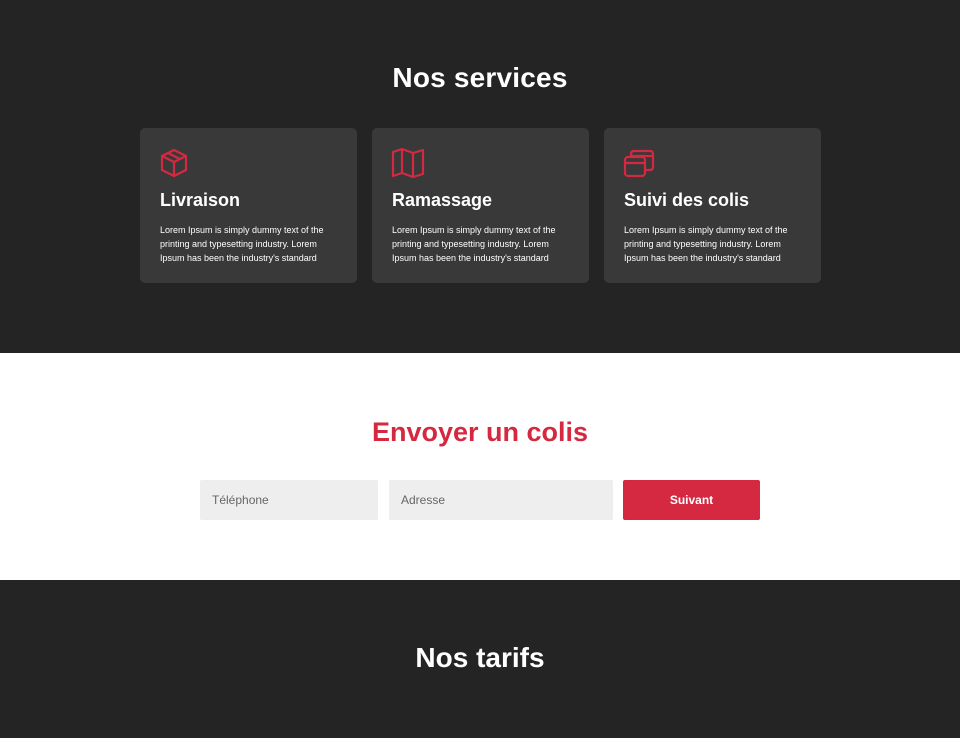 The height and width of the screenshot is (738, 960). Describe the element at coordinates (691, 500) in the screenshot. I see `next-button: Suivant` at that location.